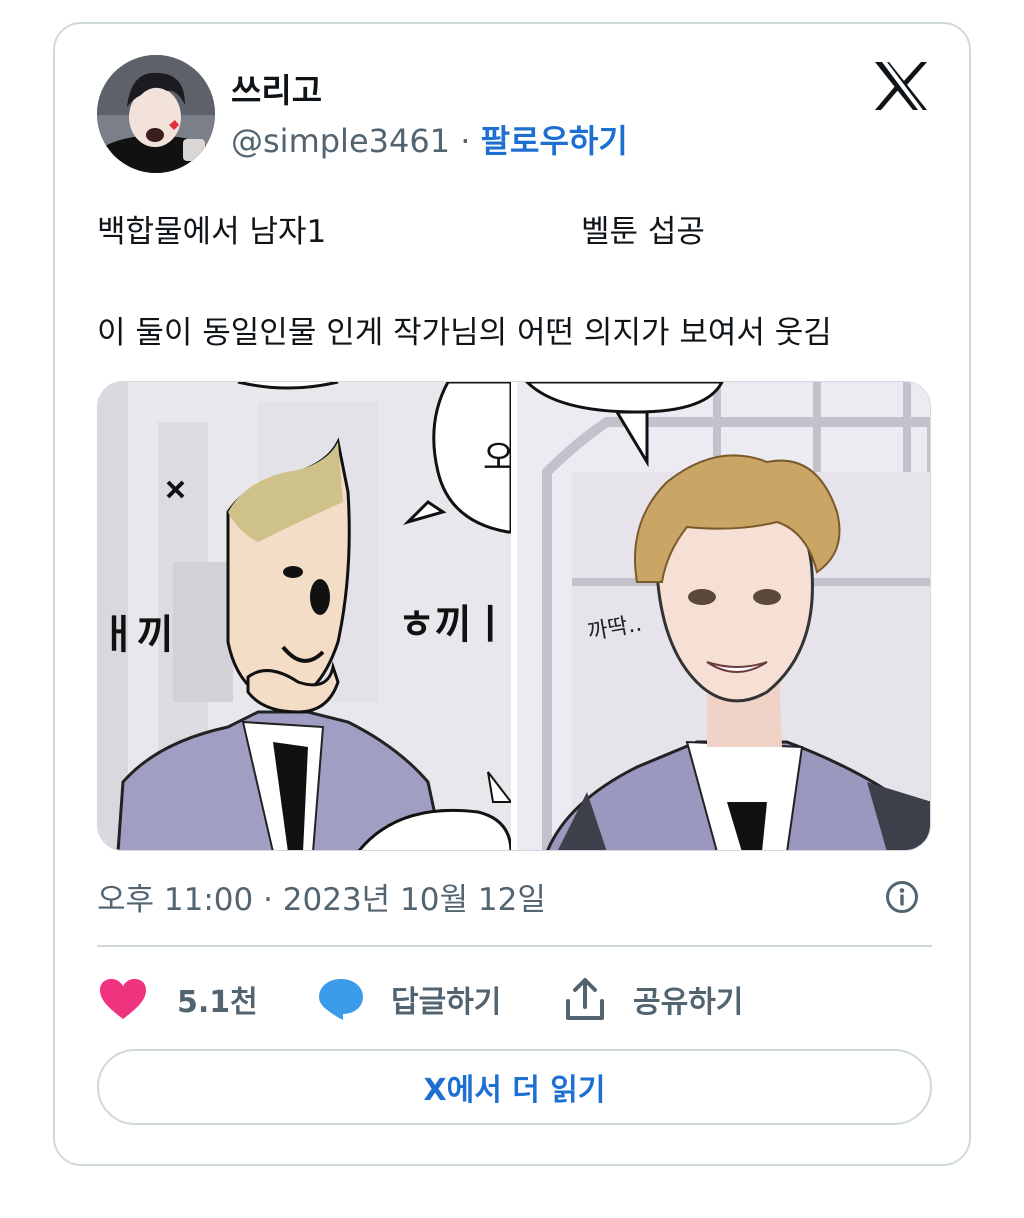  What do you see at coordinates (217, 1002) in the screenshot?
I see `like-count: 5.1천` at bounding box center [217, 1002].